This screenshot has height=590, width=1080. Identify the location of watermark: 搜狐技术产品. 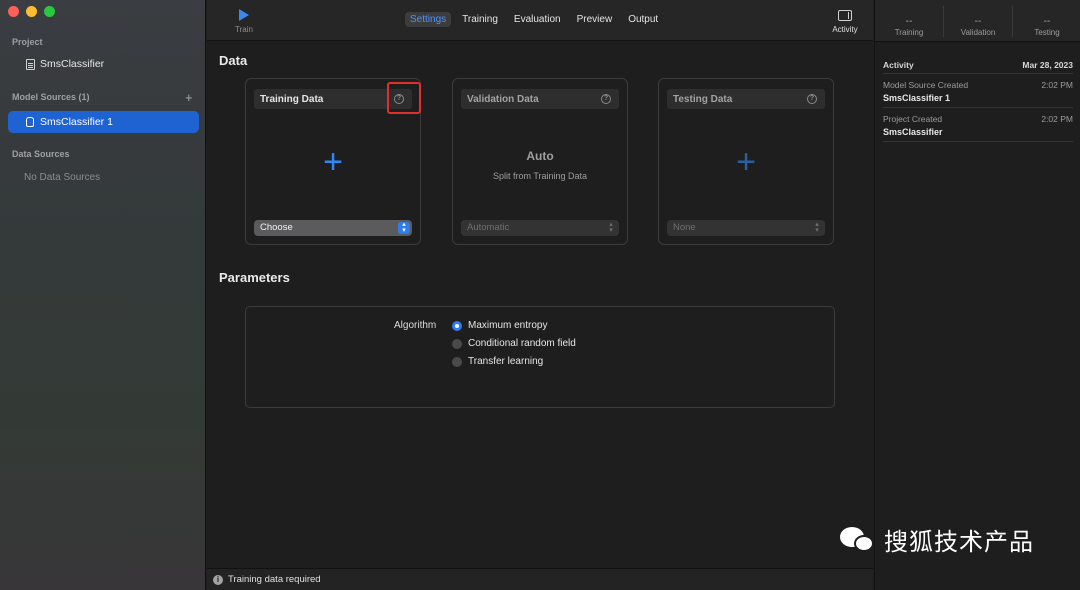
(936, 539).